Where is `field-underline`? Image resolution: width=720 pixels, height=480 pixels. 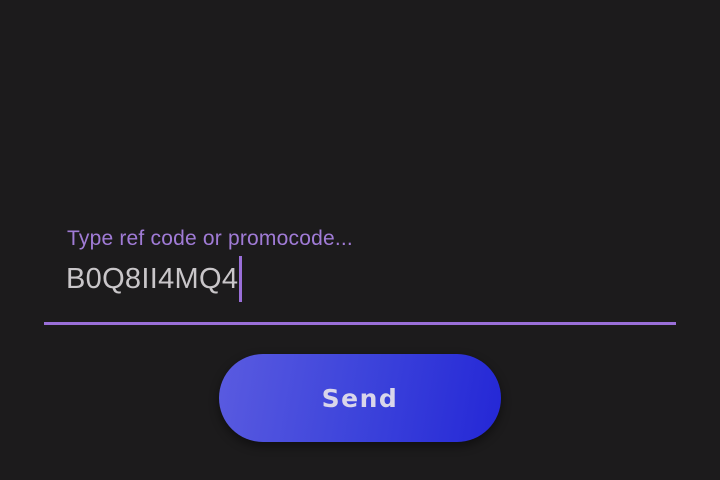
field-underline is located at coordinates (360, 323).